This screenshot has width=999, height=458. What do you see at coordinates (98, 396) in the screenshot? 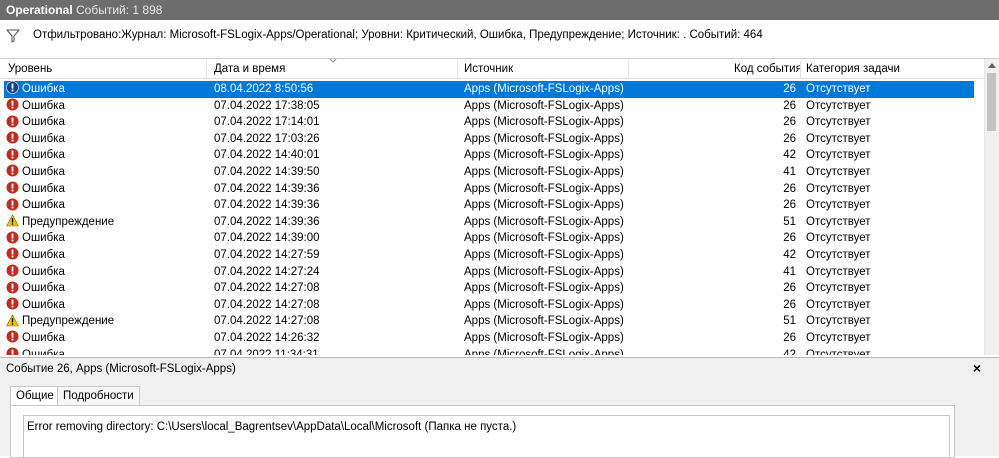
I see `tab-details: Подробности` at bounding box center [98, 396].